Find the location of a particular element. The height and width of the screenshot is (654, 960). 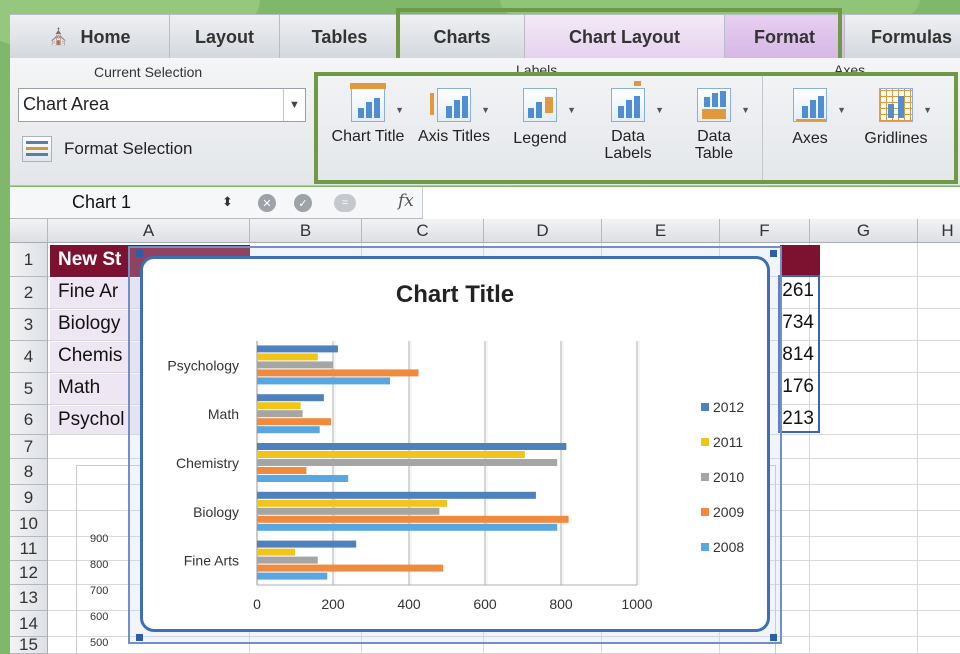

axis-titles-label: Axis Titles is located at coordinates (453, 136).